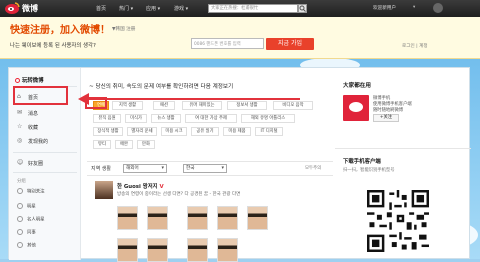  I want to click on tag-item: 미용 제품, so click(237, 131).